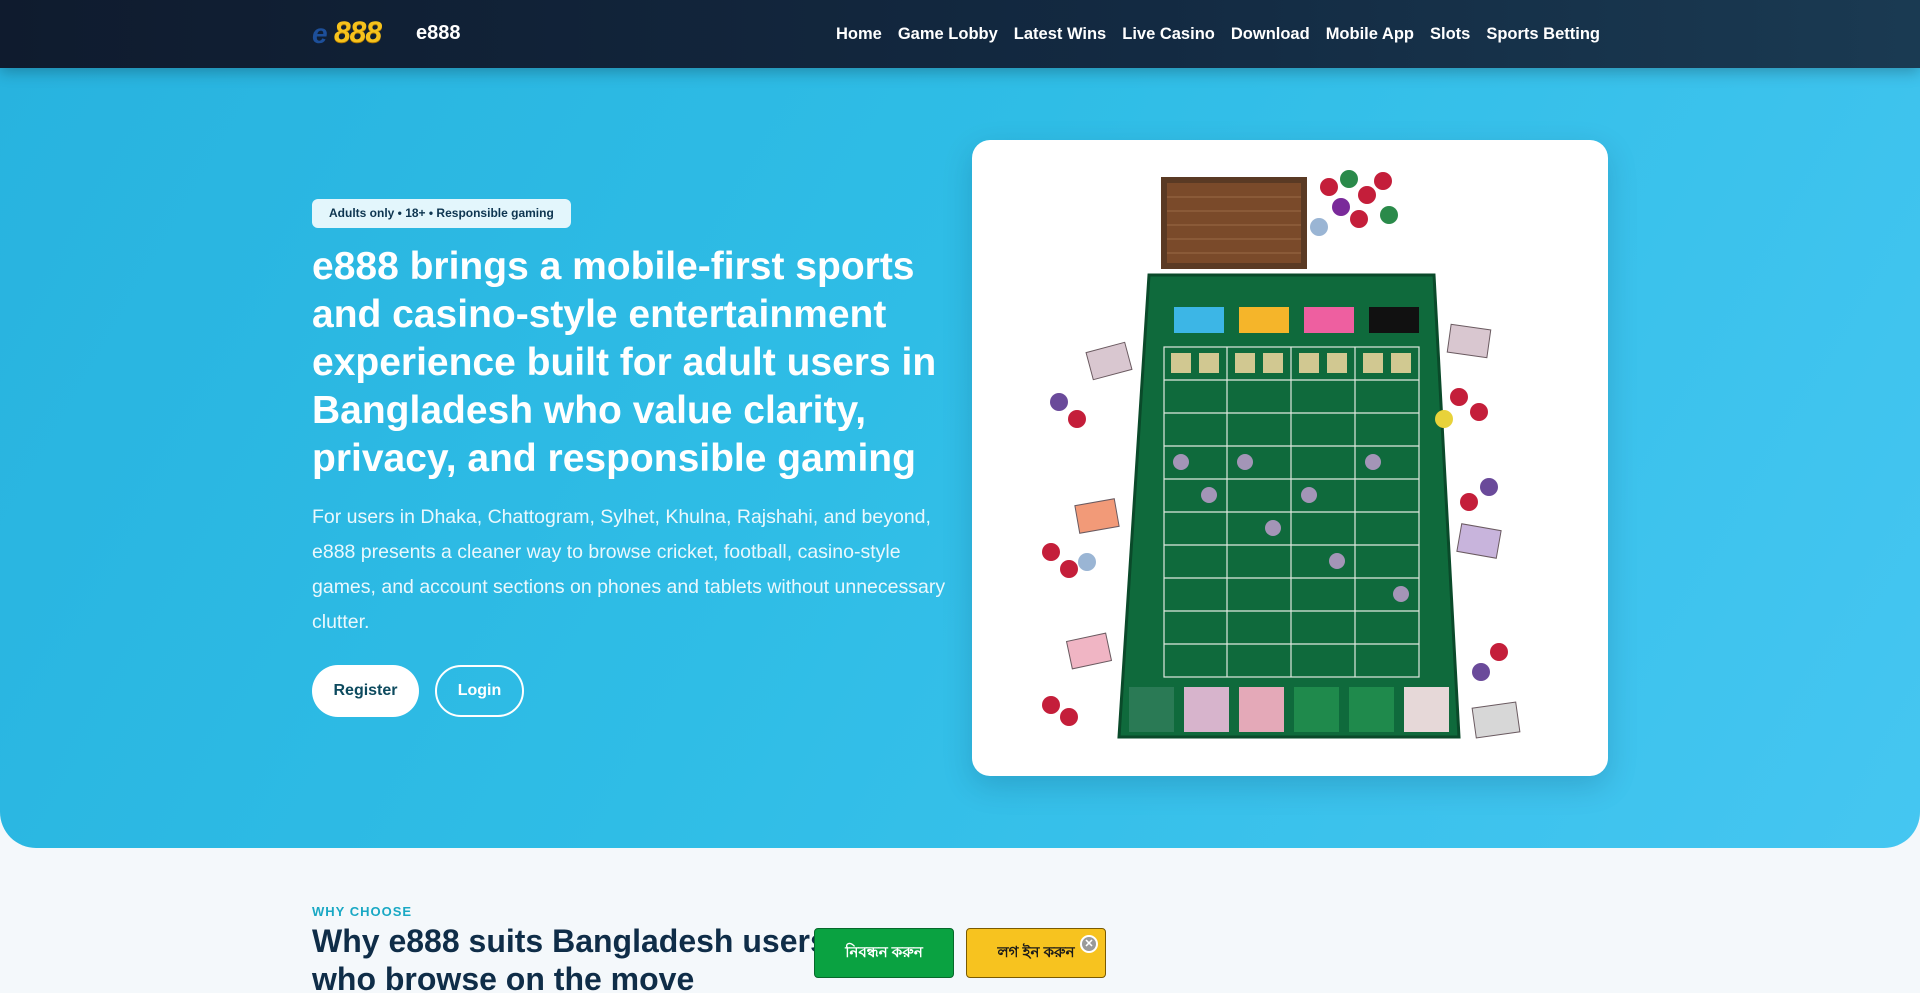 The height and width of the screenshot is (993, 1920). What do you see at coordinates (441, 213) in the screenshot?
I see `age-badge: Adults only • 18+ • Responsible gaming` at bounding box center [441, 213].